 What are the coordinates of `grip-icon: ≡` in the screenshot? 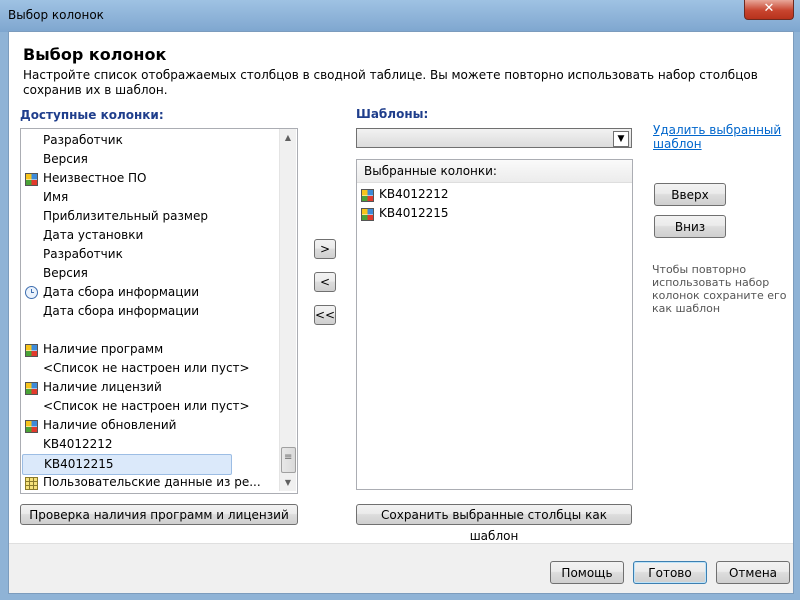 It's located at (288, 457).